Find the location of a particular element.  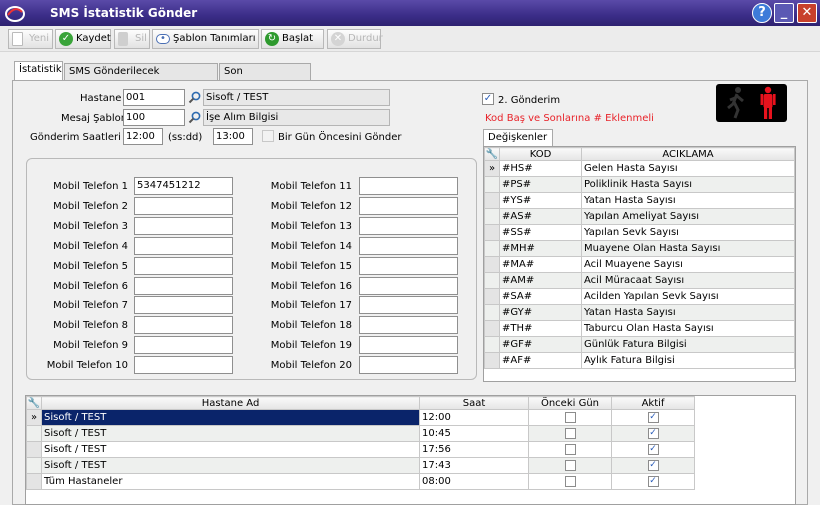

table-row: #GY# Yatan Hasta Sayısı is located at coordinates (639, 312).